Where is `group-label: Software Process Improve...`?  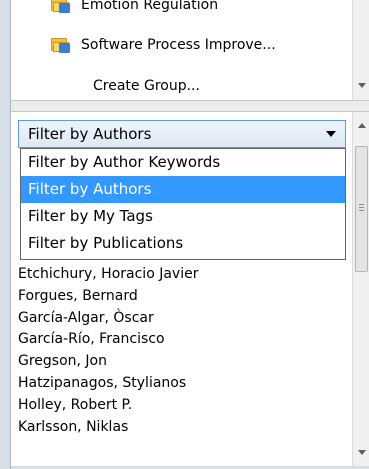
group-label: Software Process Improve... is located at coordinates (178, 45).